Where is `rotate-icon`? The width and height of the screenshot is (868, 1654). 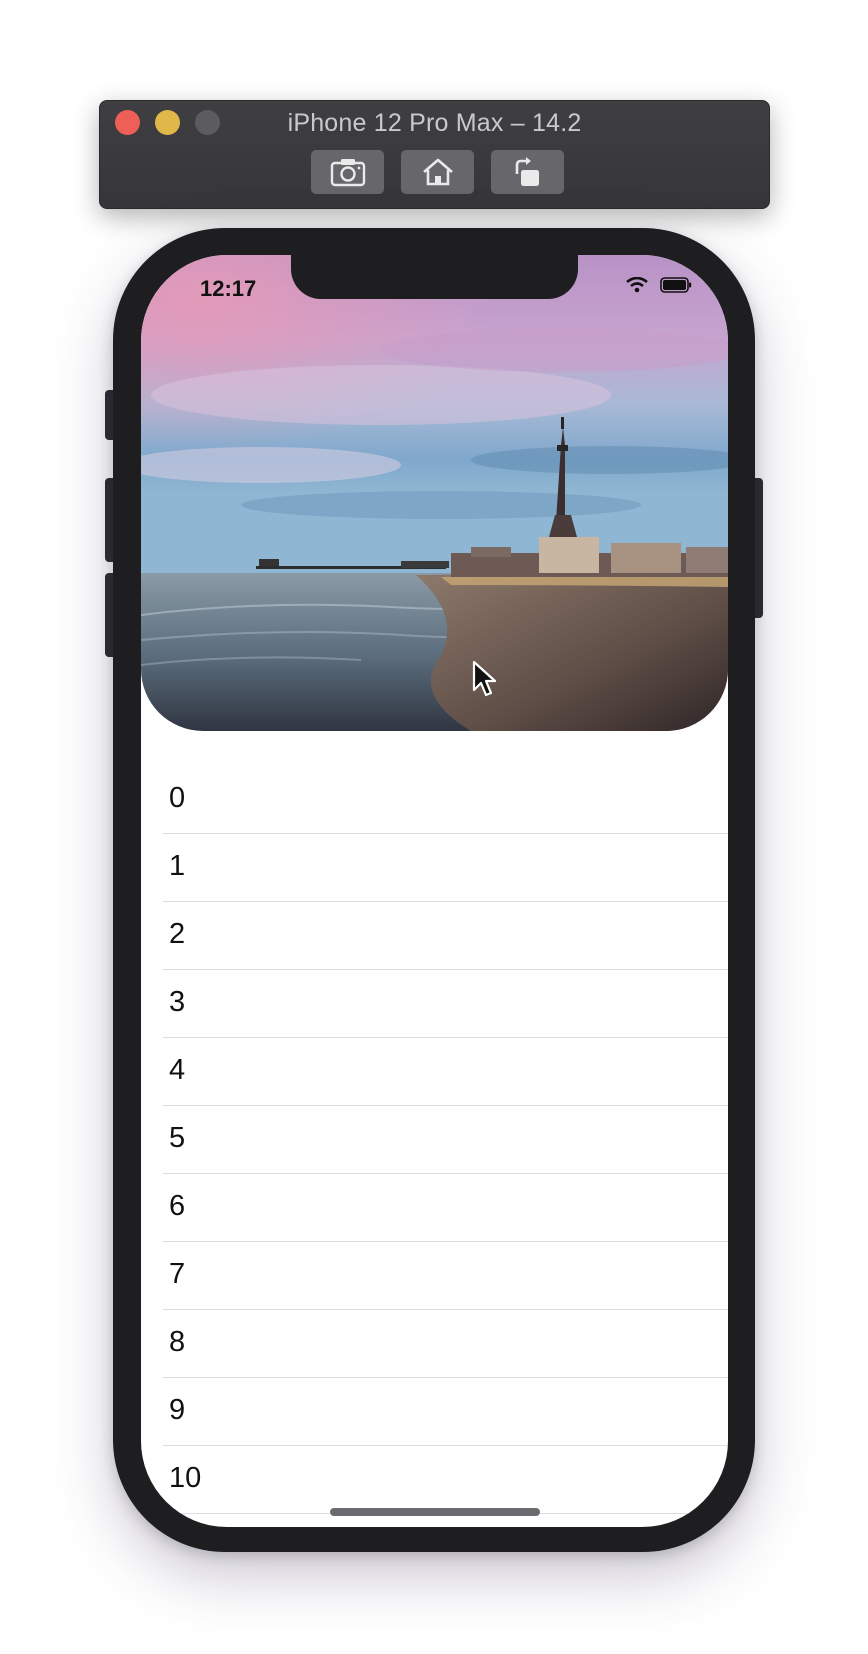 rotate-icon is located at coordinates (527, 171).